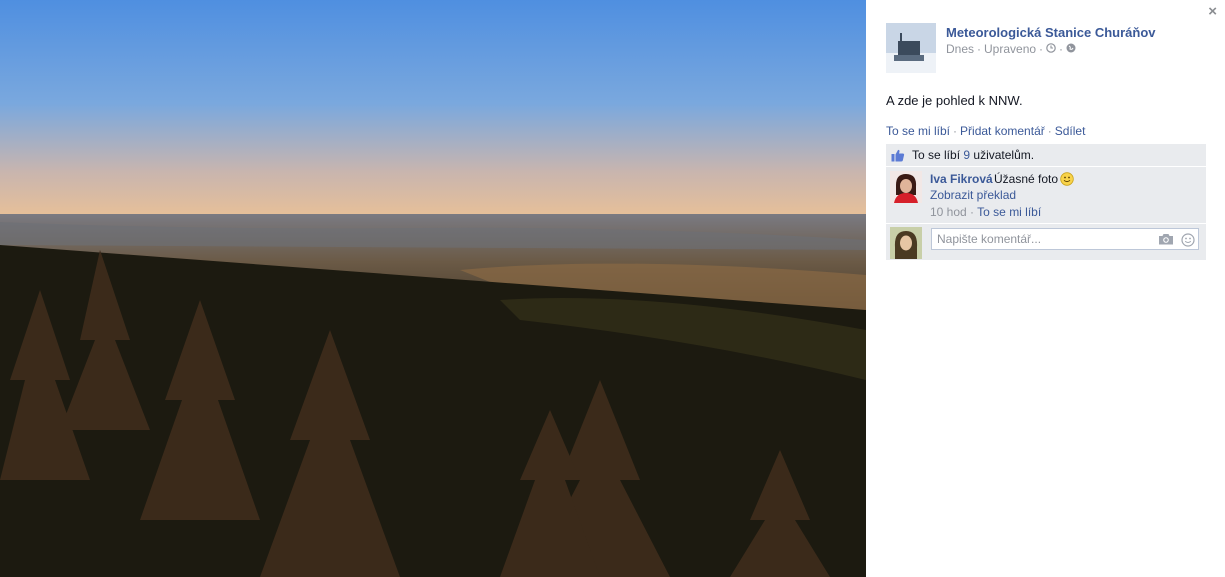 This screenshot has height=577, width=1225. What do you see at coordinates (1004, 155) in the screenshot?
I see `likes-suffix: uživatelům.` at bounding box center [1004, 155].